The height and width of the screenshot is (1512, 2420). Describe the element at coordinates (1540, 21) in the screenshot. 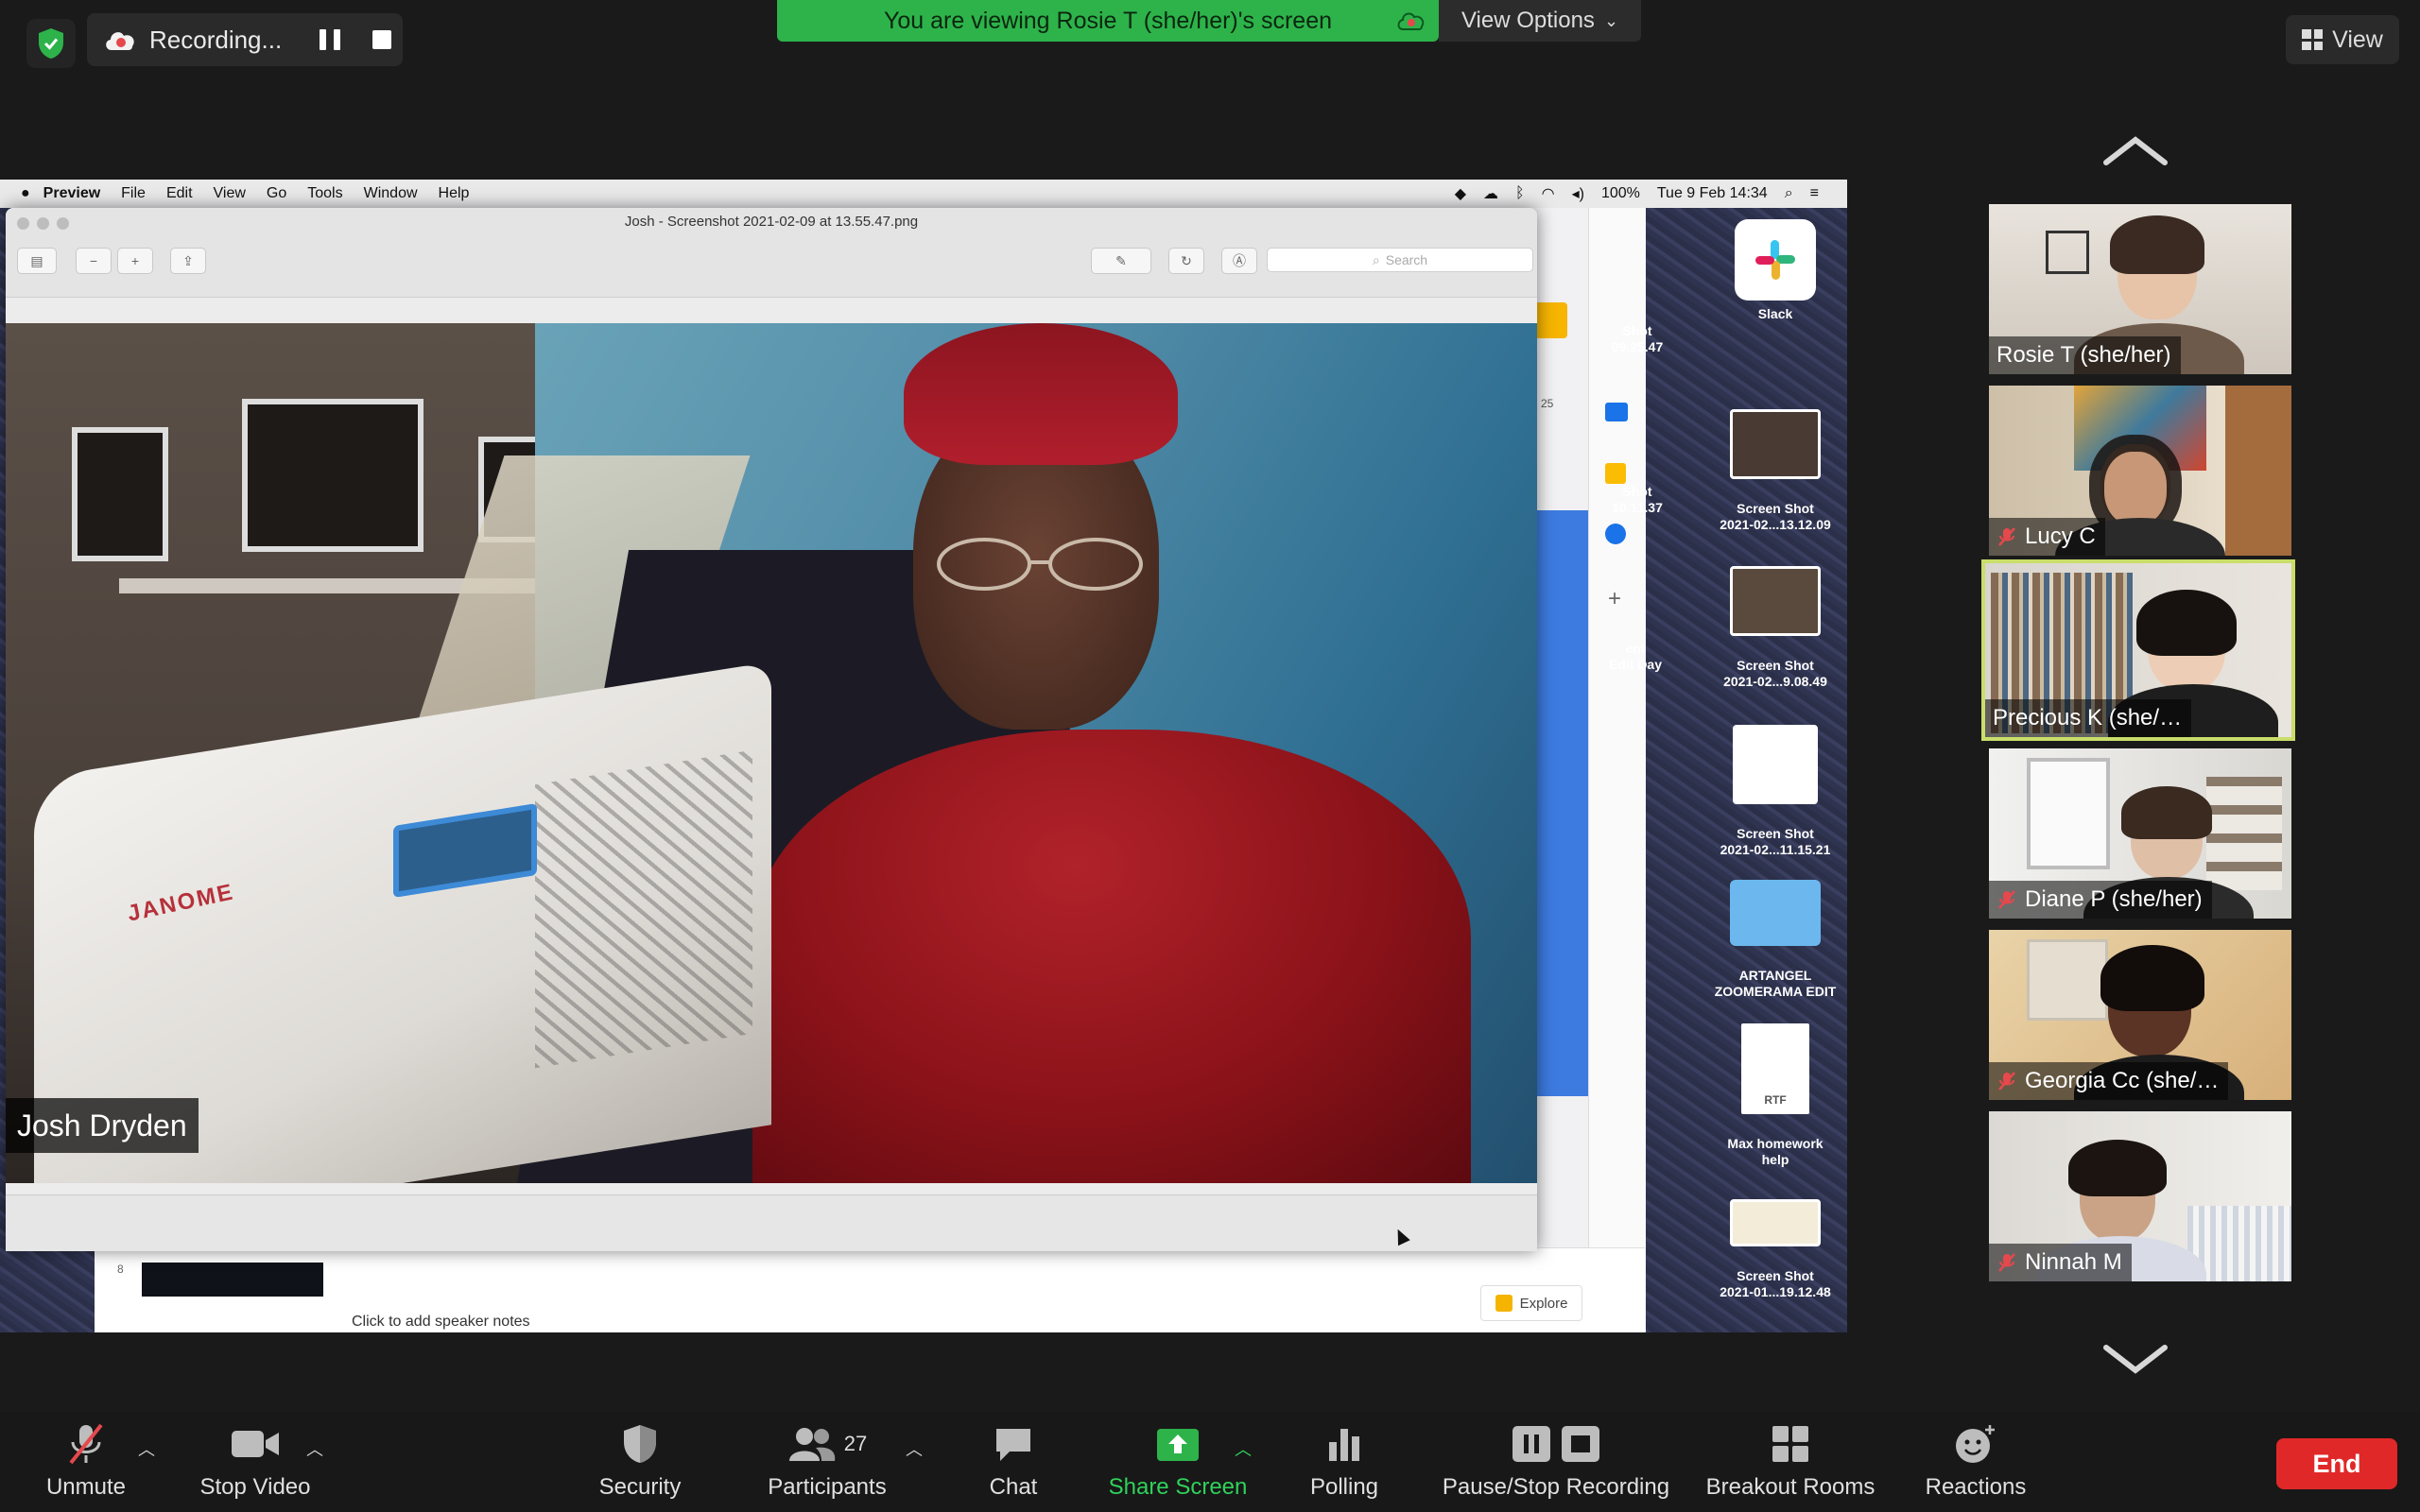

I see `view-options-button: View Options ⌄` at that location.